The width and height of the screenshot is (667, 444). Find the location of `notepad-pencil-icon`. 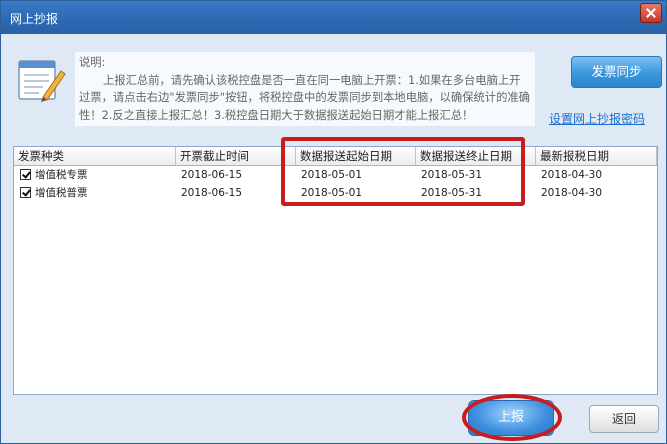

notepad-pencil-icon is located at coordinates (42, 81).